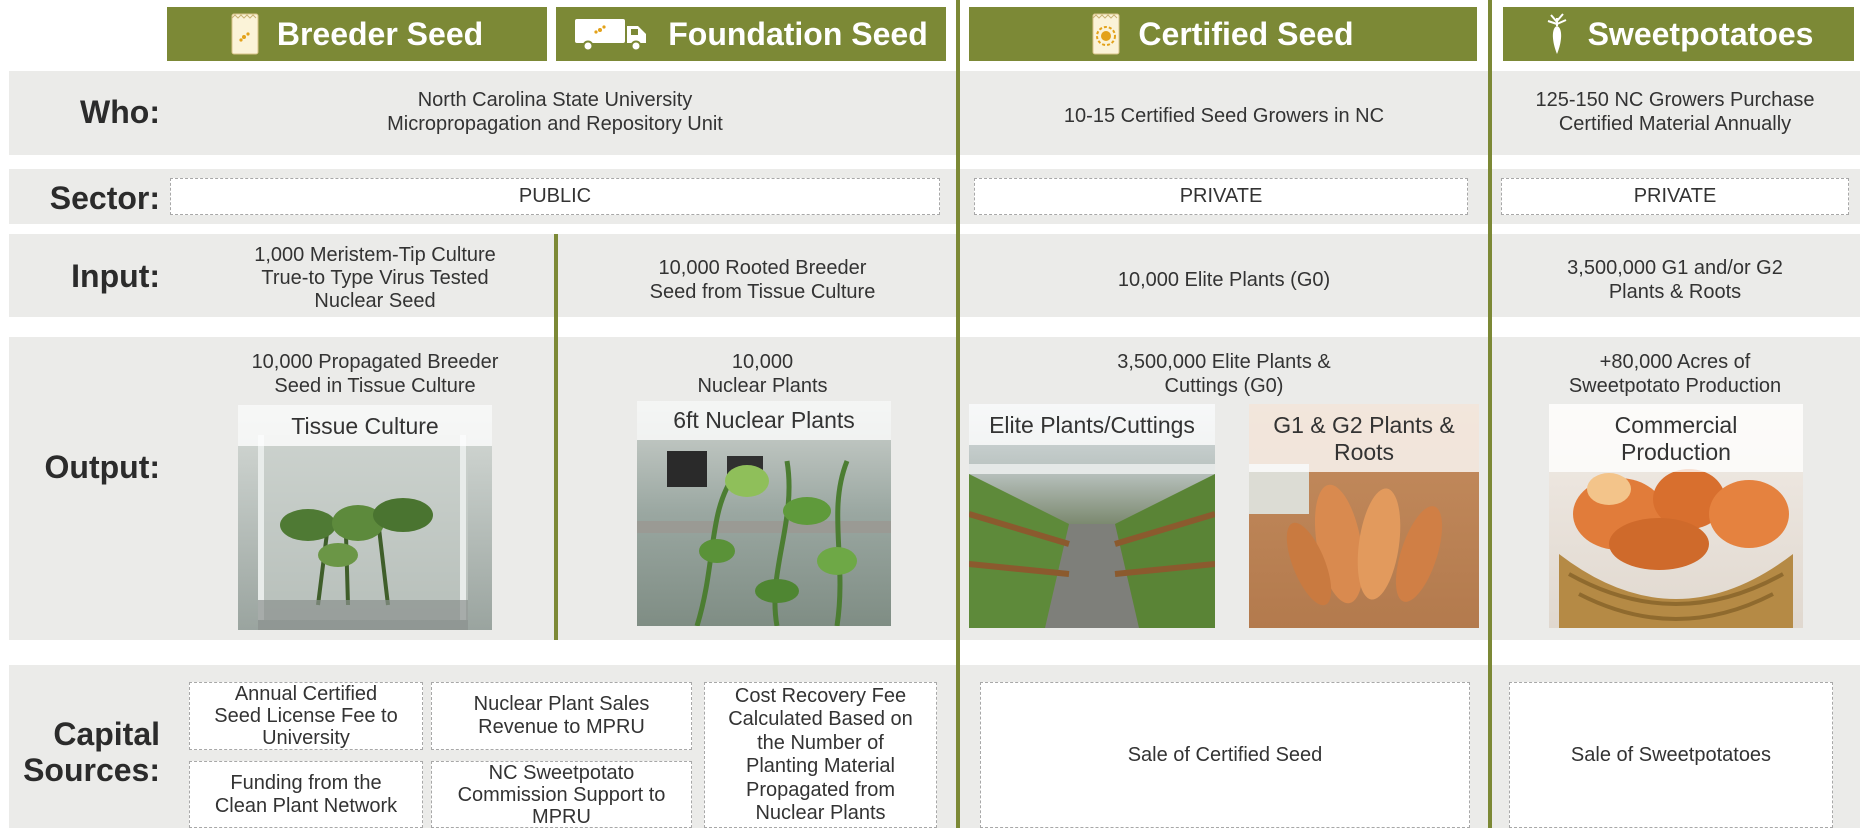 The image size is (1860, 828). I want to click on sector-sweet: PRIVATE, so click(1675, 196).